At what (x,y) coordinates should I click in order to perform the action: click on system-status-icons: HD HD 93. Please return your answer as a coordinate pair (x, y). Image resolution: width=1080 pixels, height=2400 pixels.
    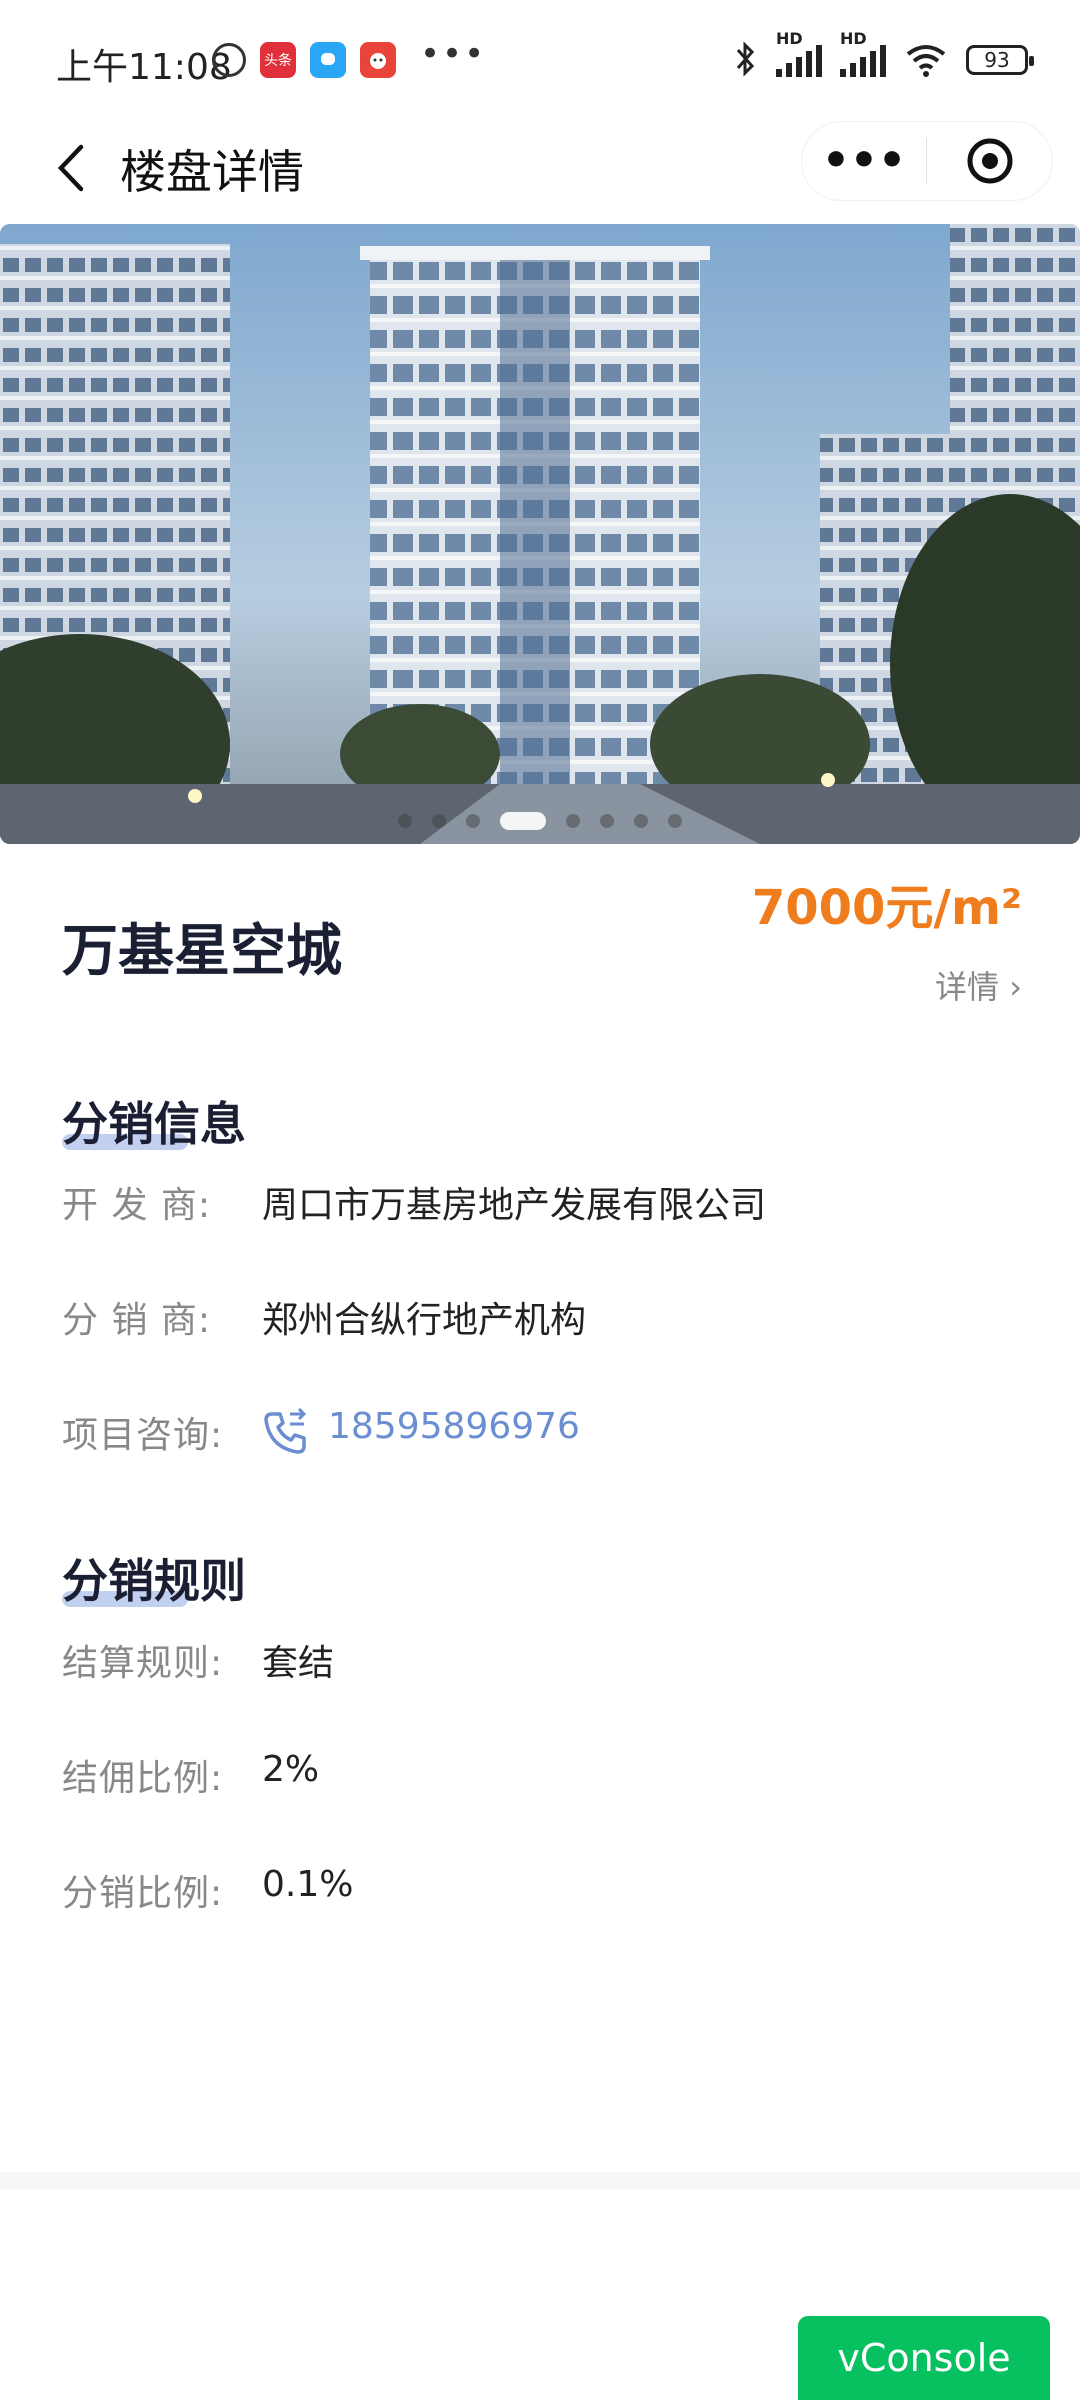
    Looking at the image, I should click on (884, 54).